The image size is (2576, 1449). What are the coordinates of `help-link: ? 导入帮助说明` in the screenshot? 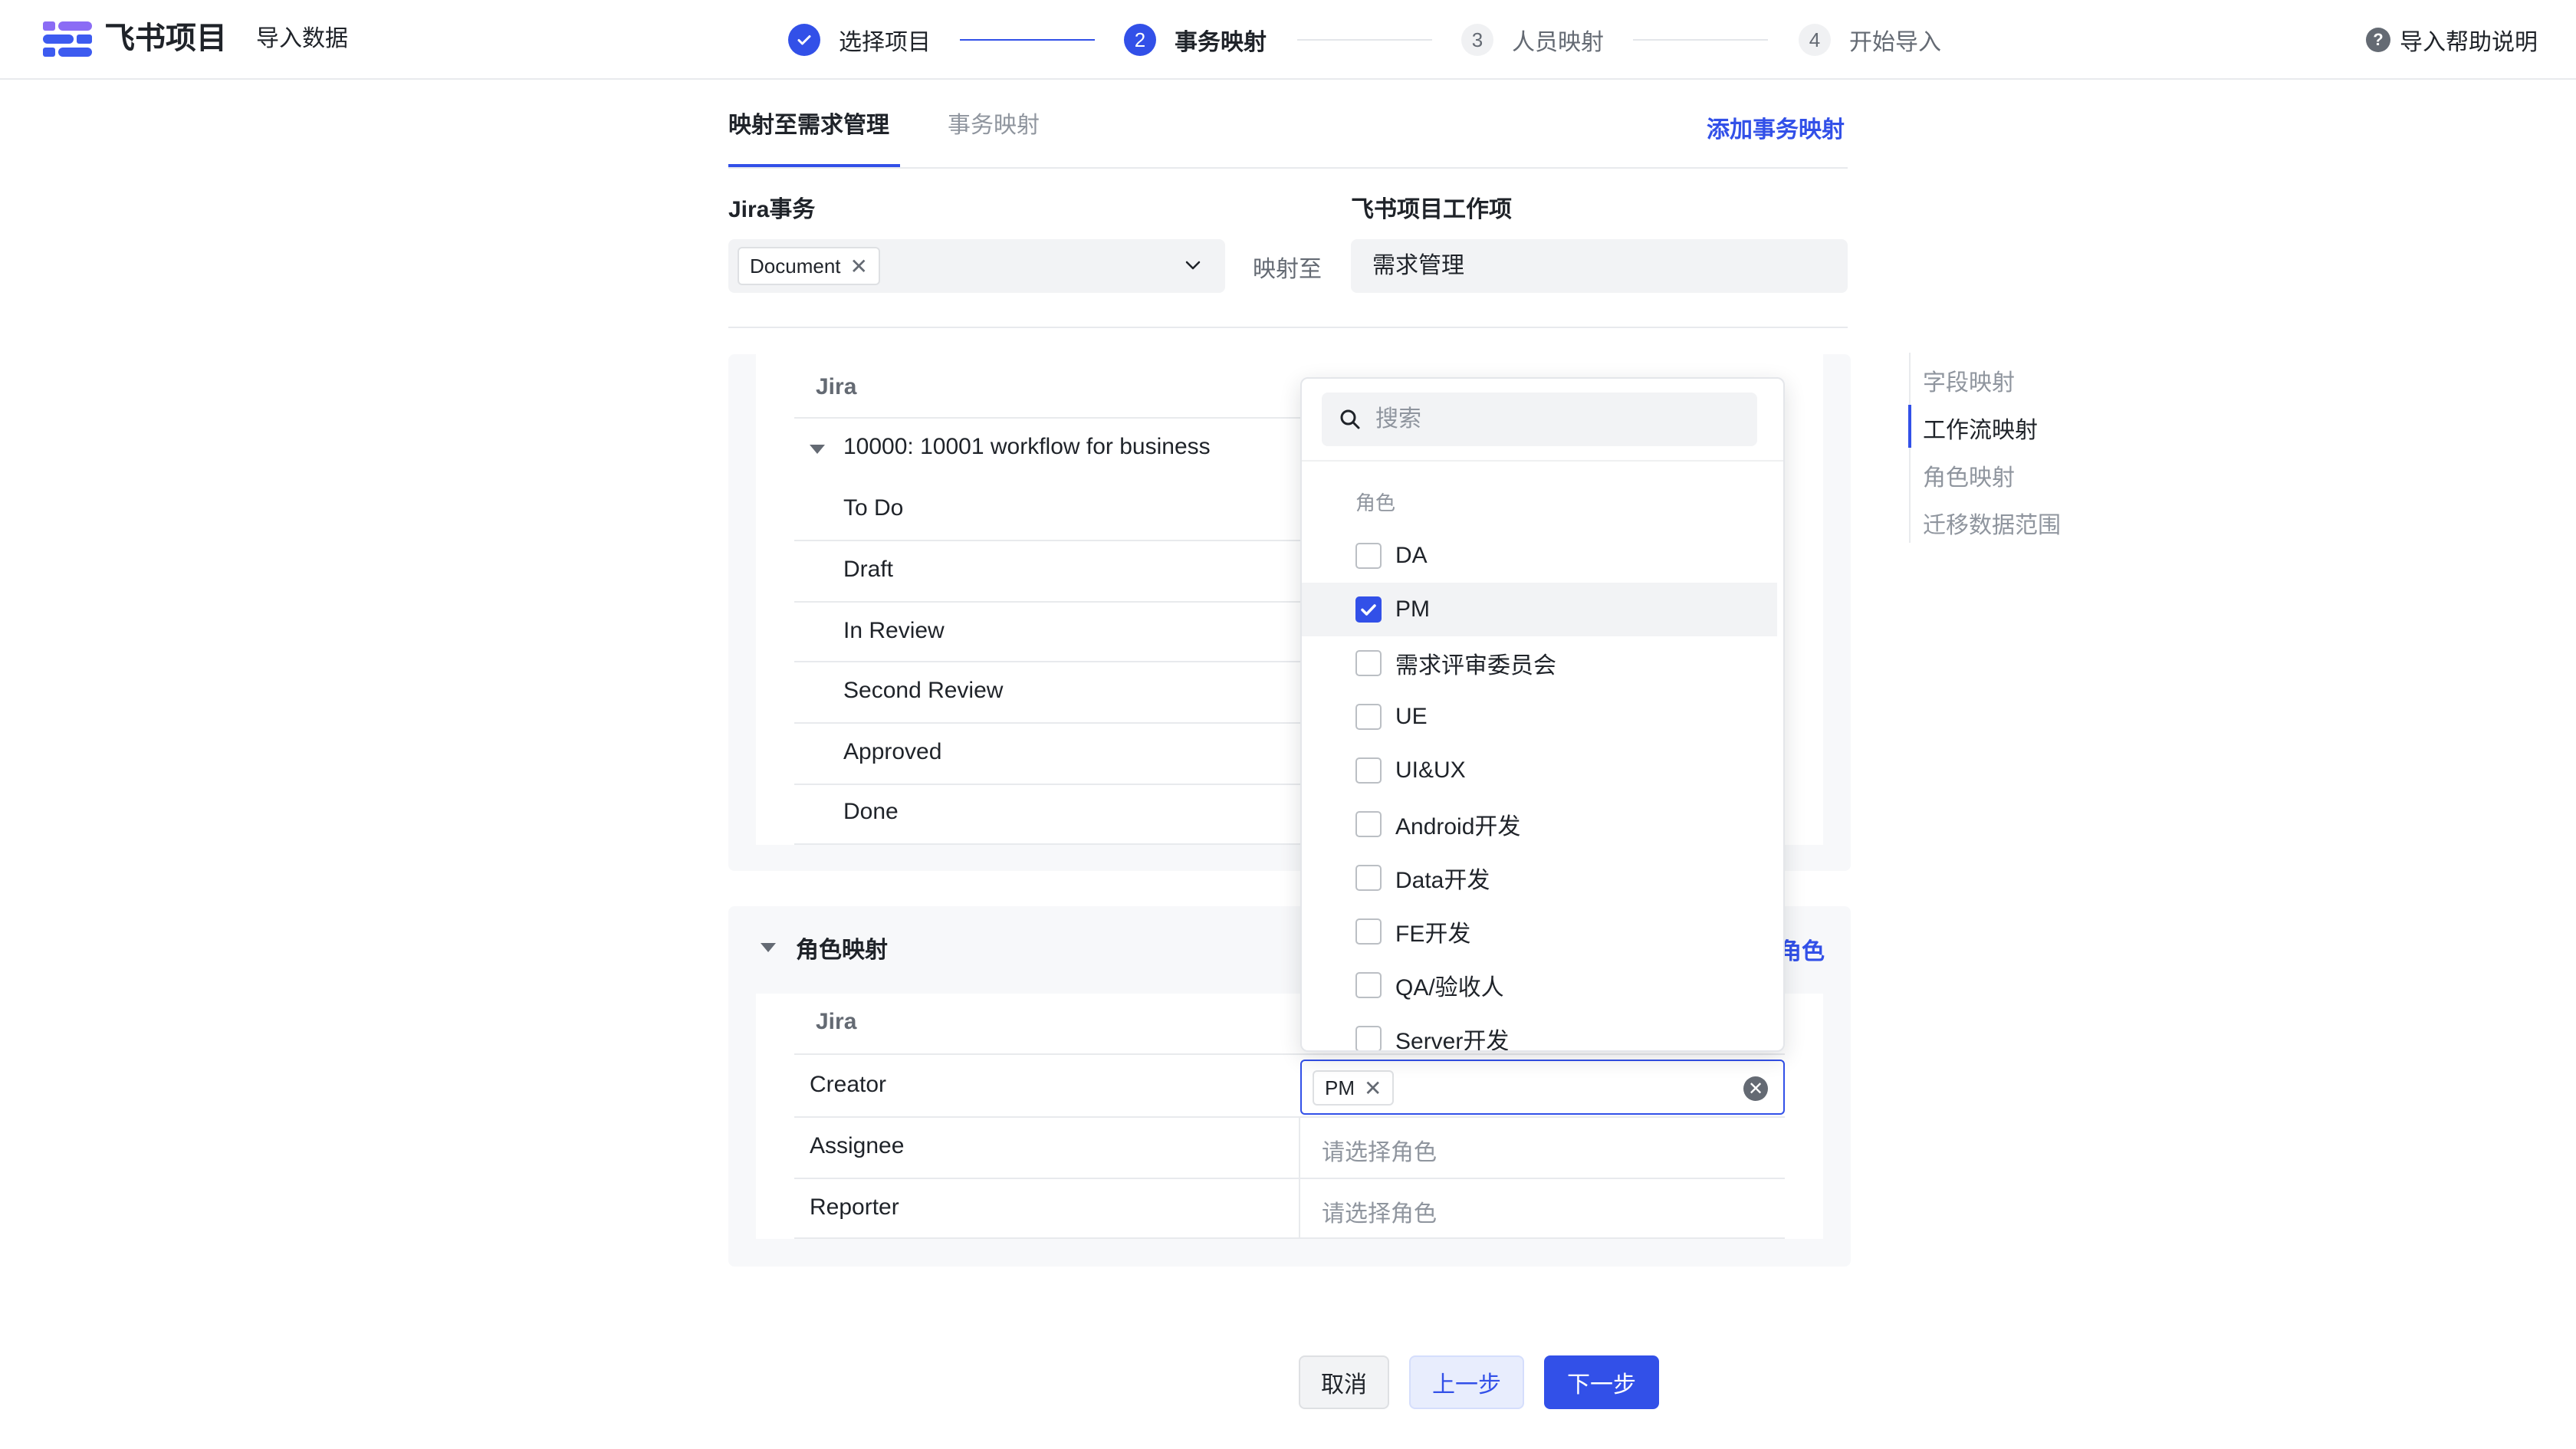 It's located at (2452, 40).